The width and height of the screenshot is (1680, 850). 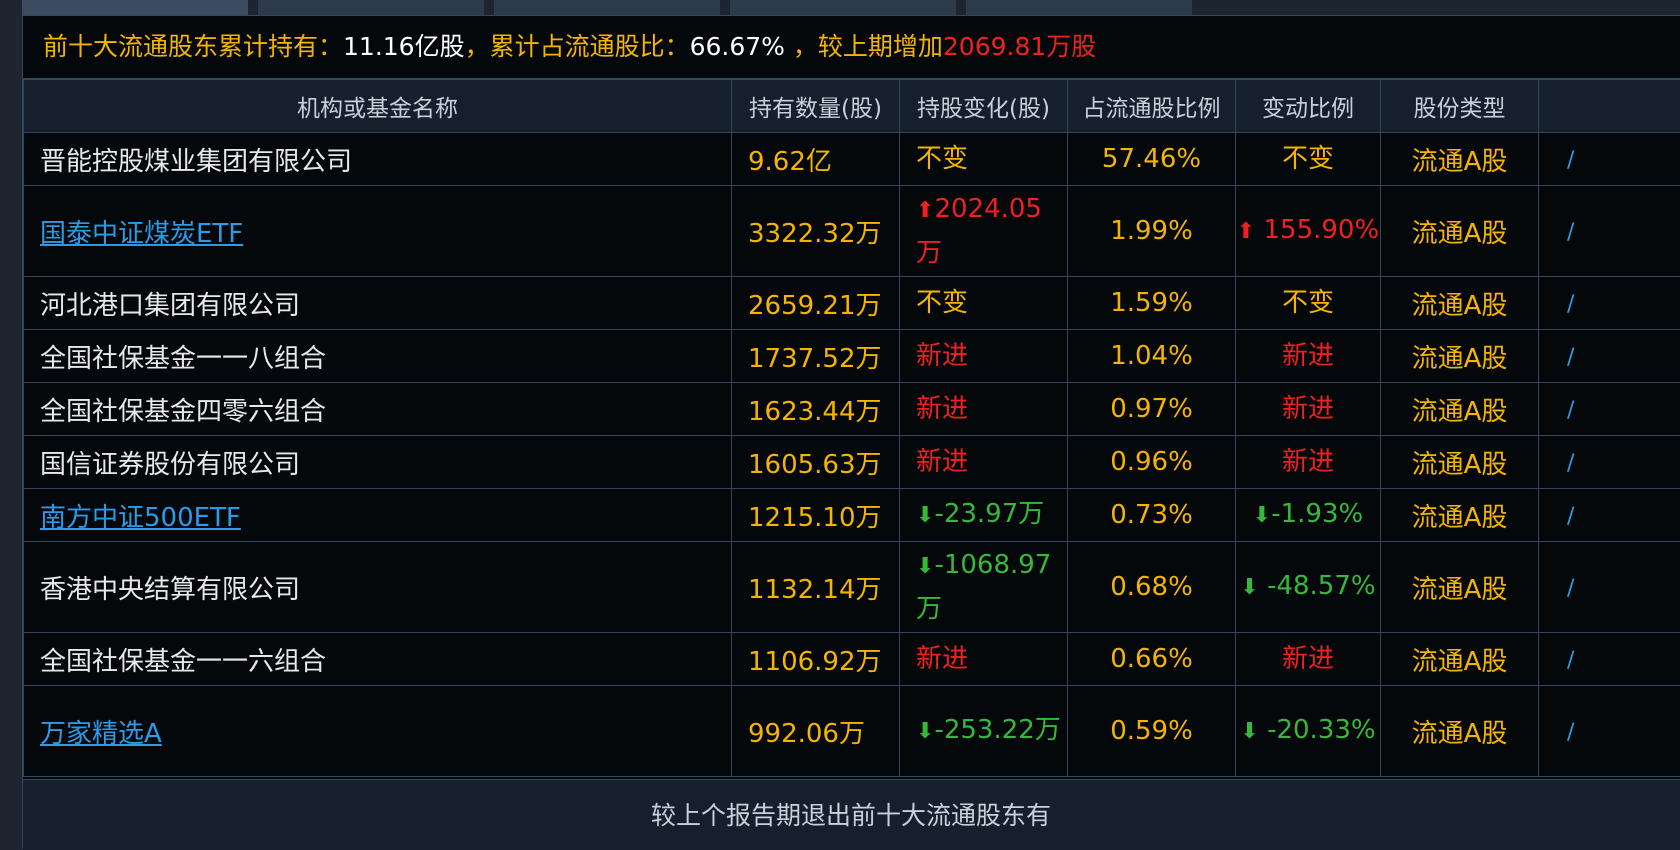 I want to click on holder-name-cell: 国信证券股份有限公司, so click(x=378, y=462).